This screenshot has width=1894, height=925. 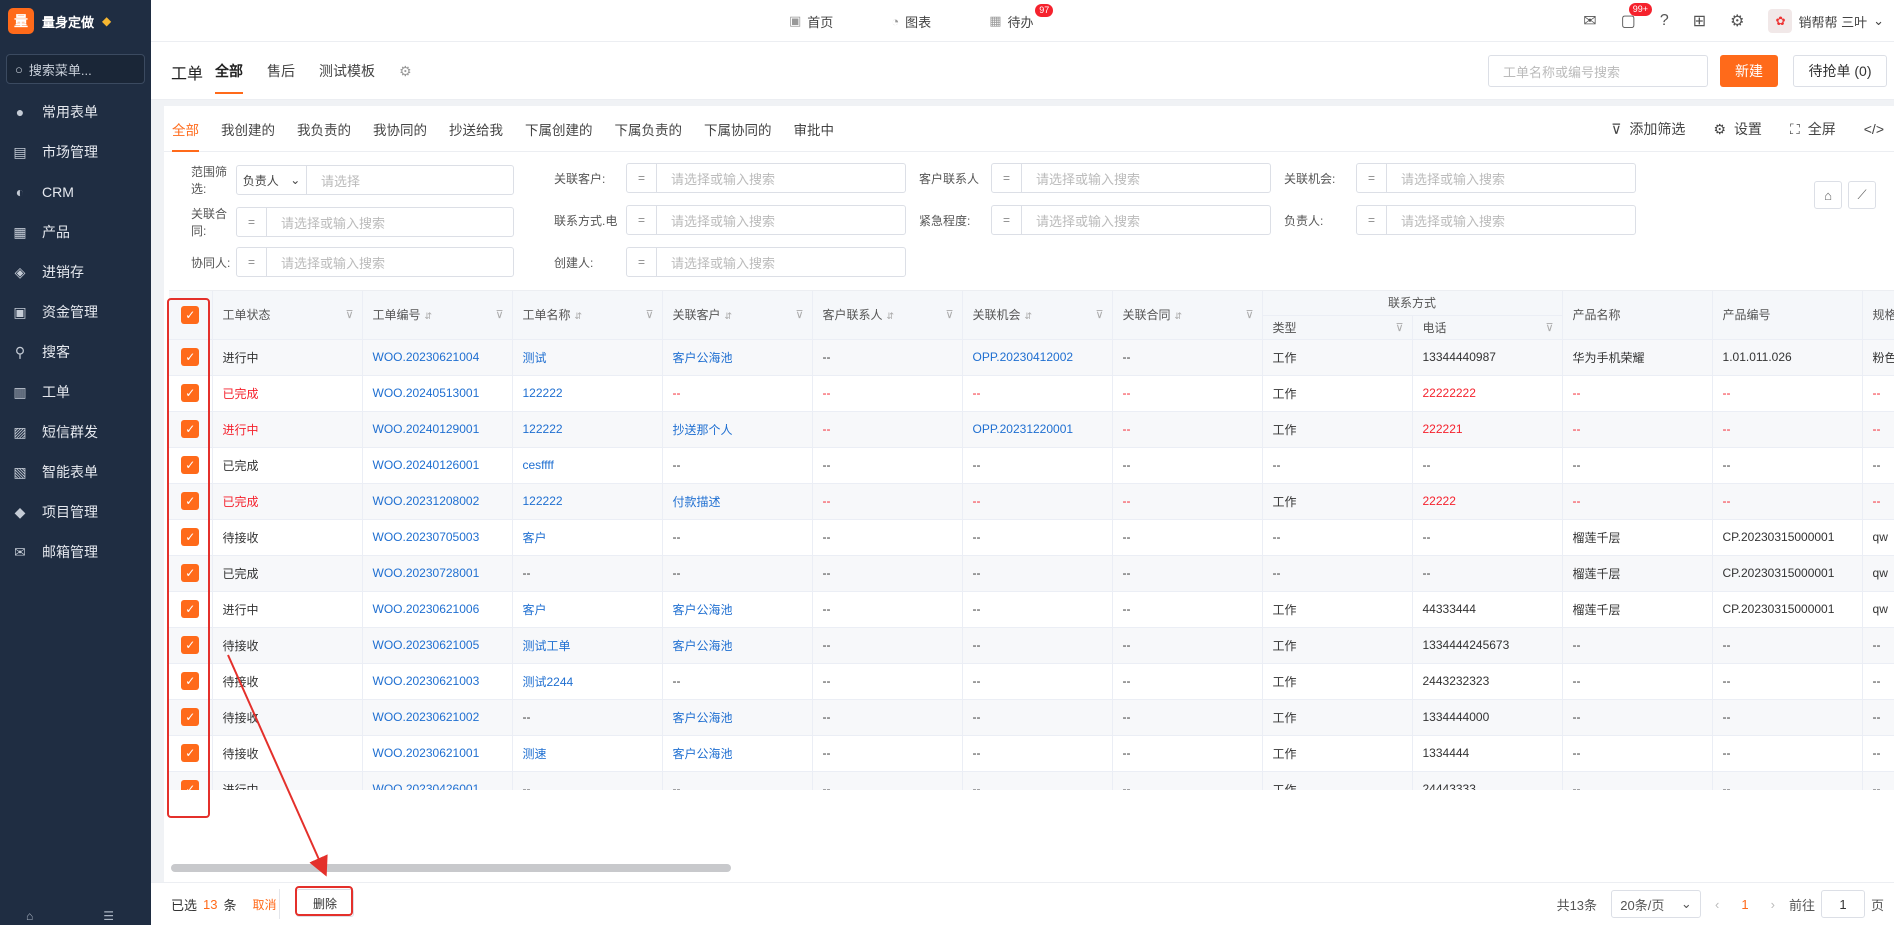 I want to click on menu-toggle-icon: ☰, so click(x=108, y=917).